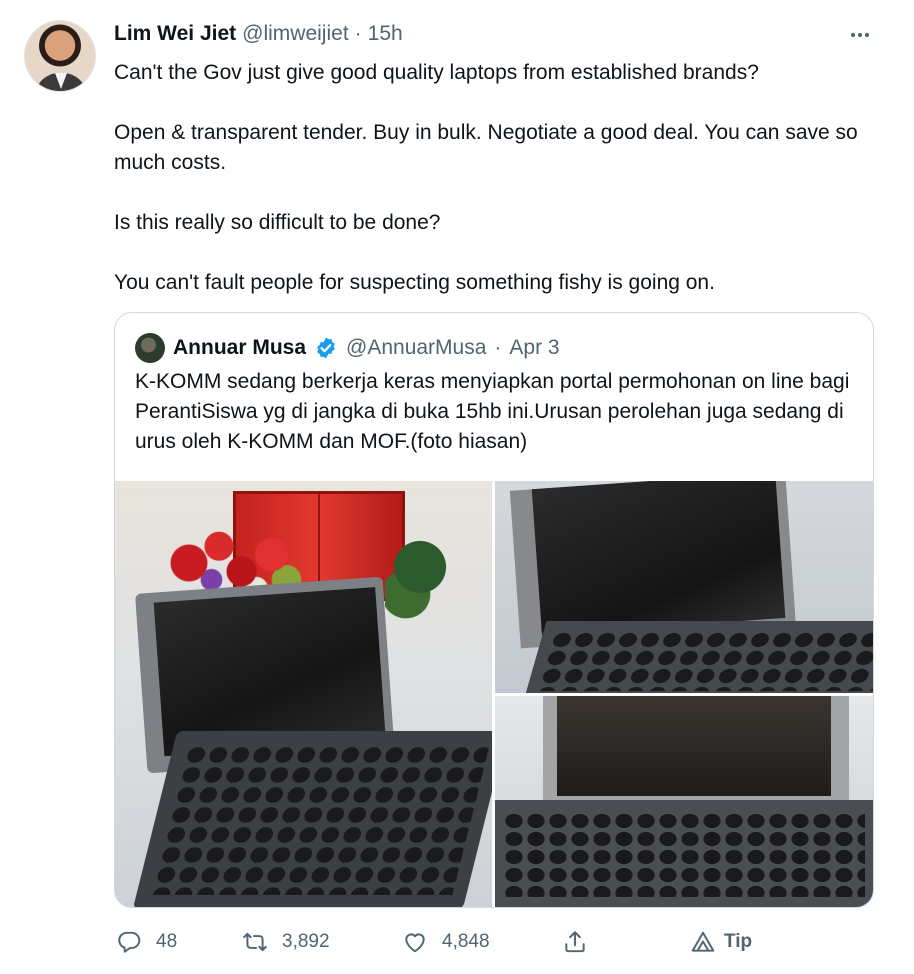 The height and width of the screenshot is (974, 914). I want to click on photo-tablet, so click(696, 751).